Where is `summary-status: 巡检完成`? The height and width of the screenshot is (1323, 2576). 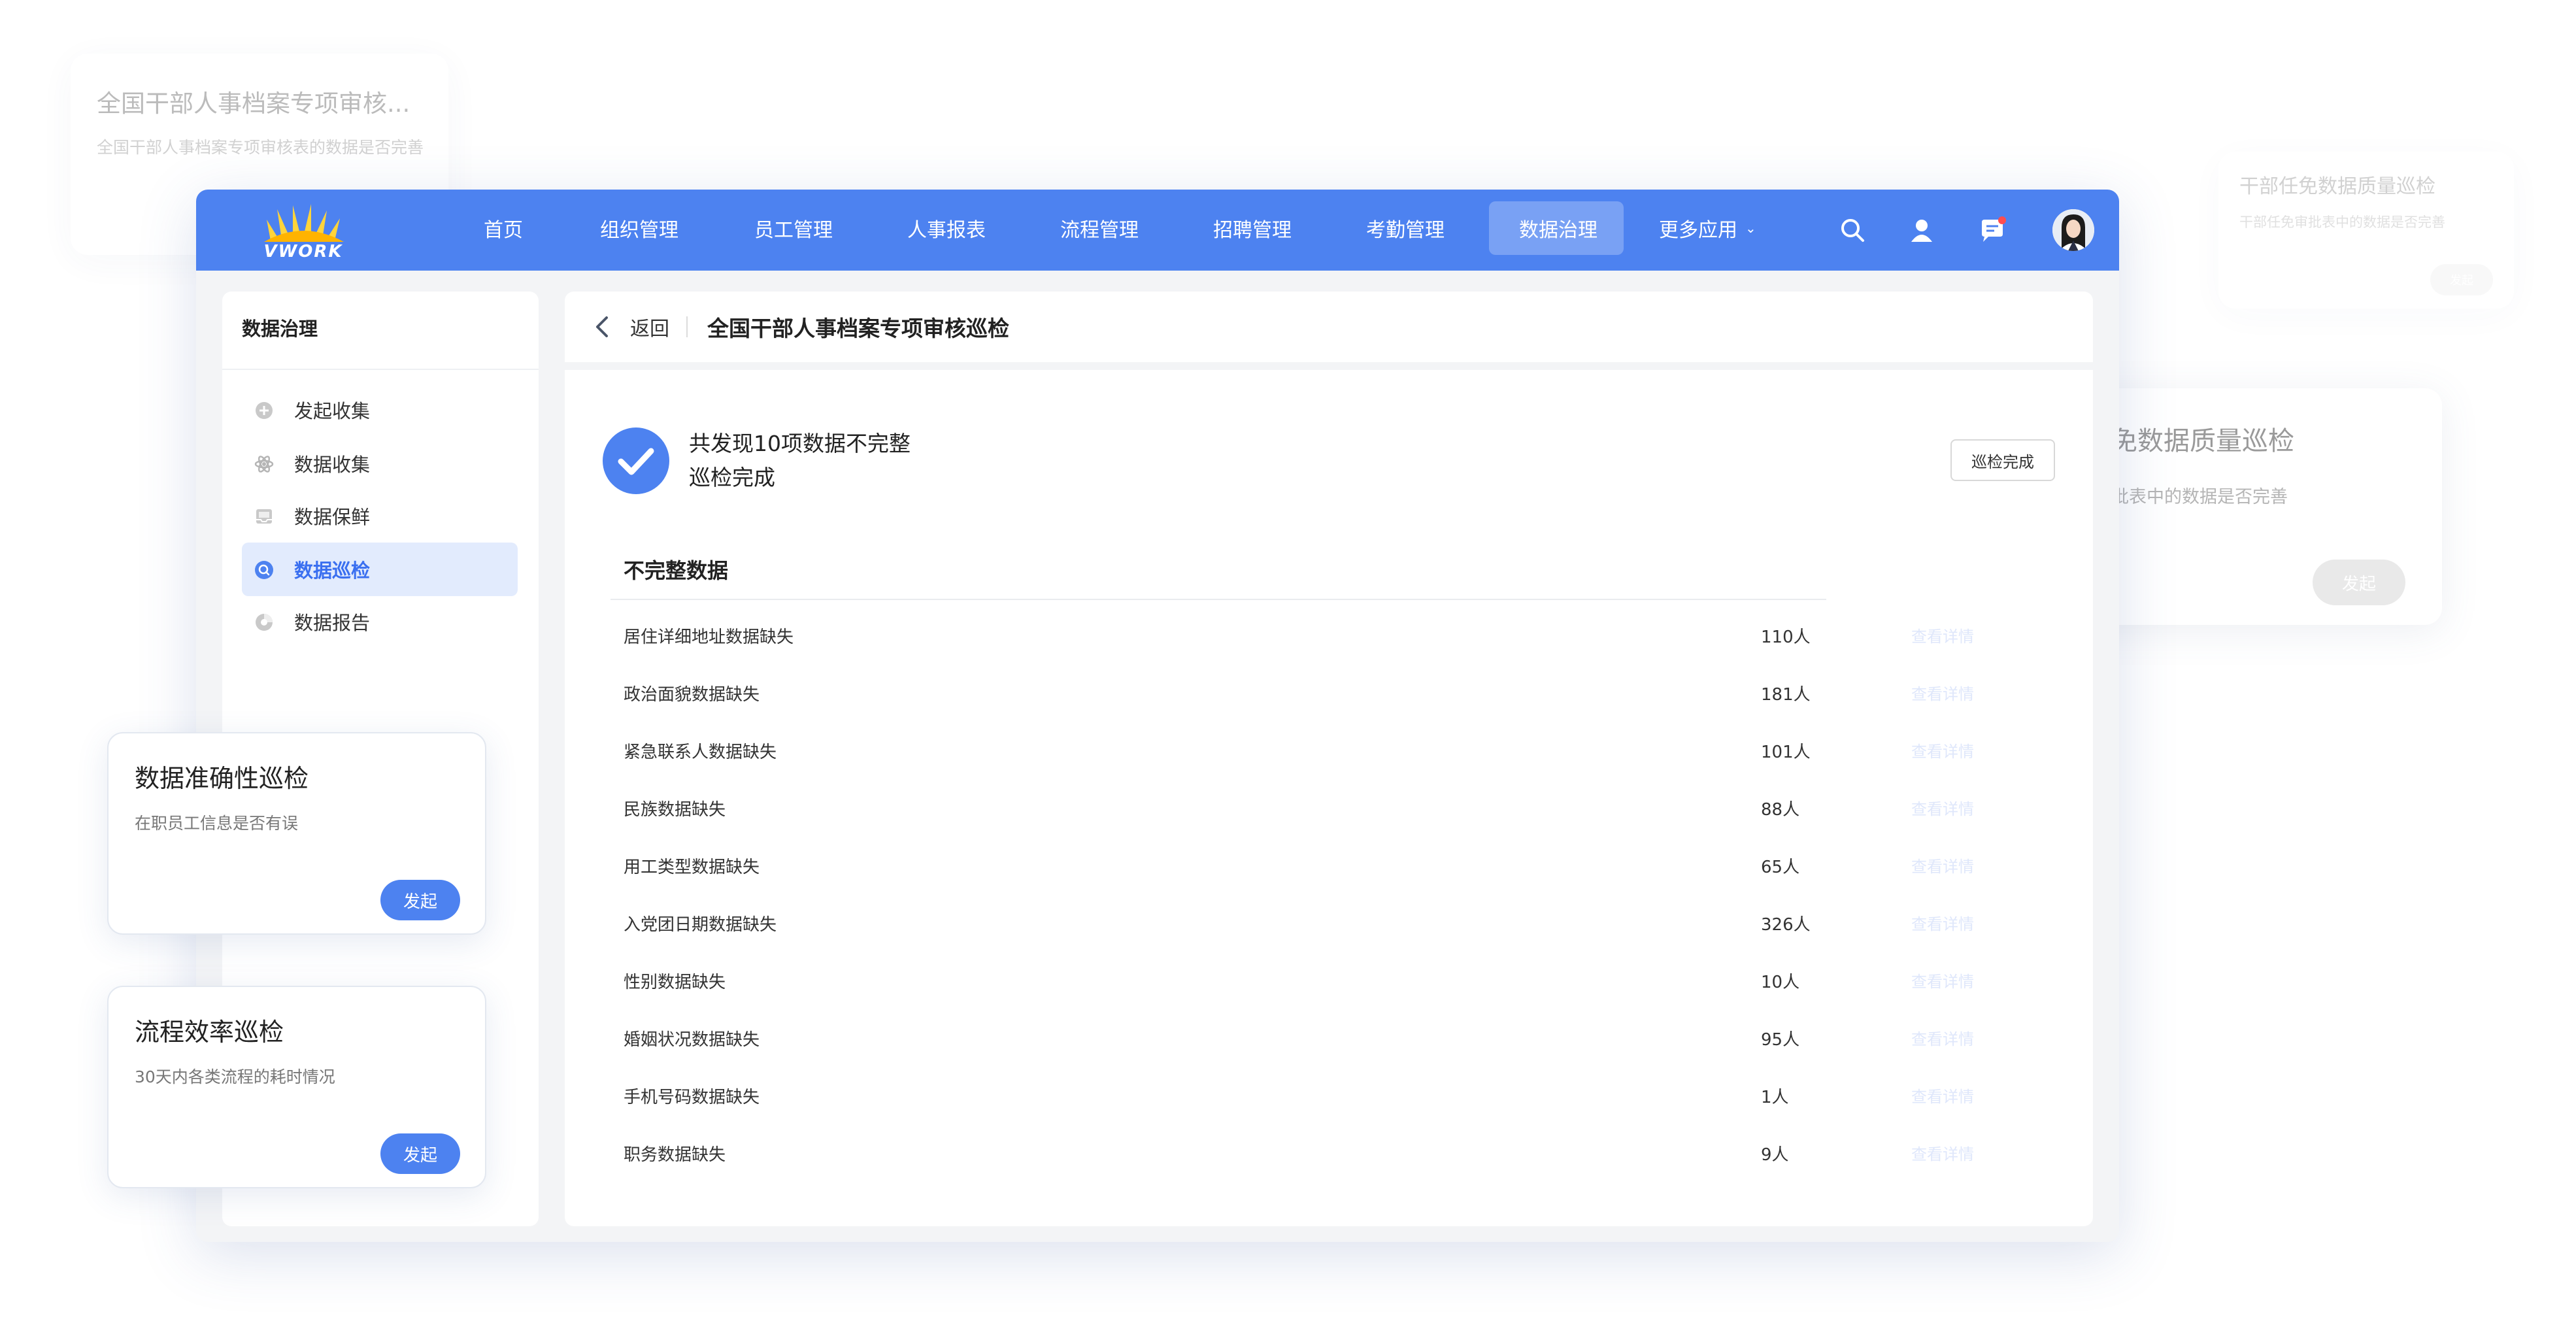 summary-status: 巡检完成 is located at coordinates (732, 477).